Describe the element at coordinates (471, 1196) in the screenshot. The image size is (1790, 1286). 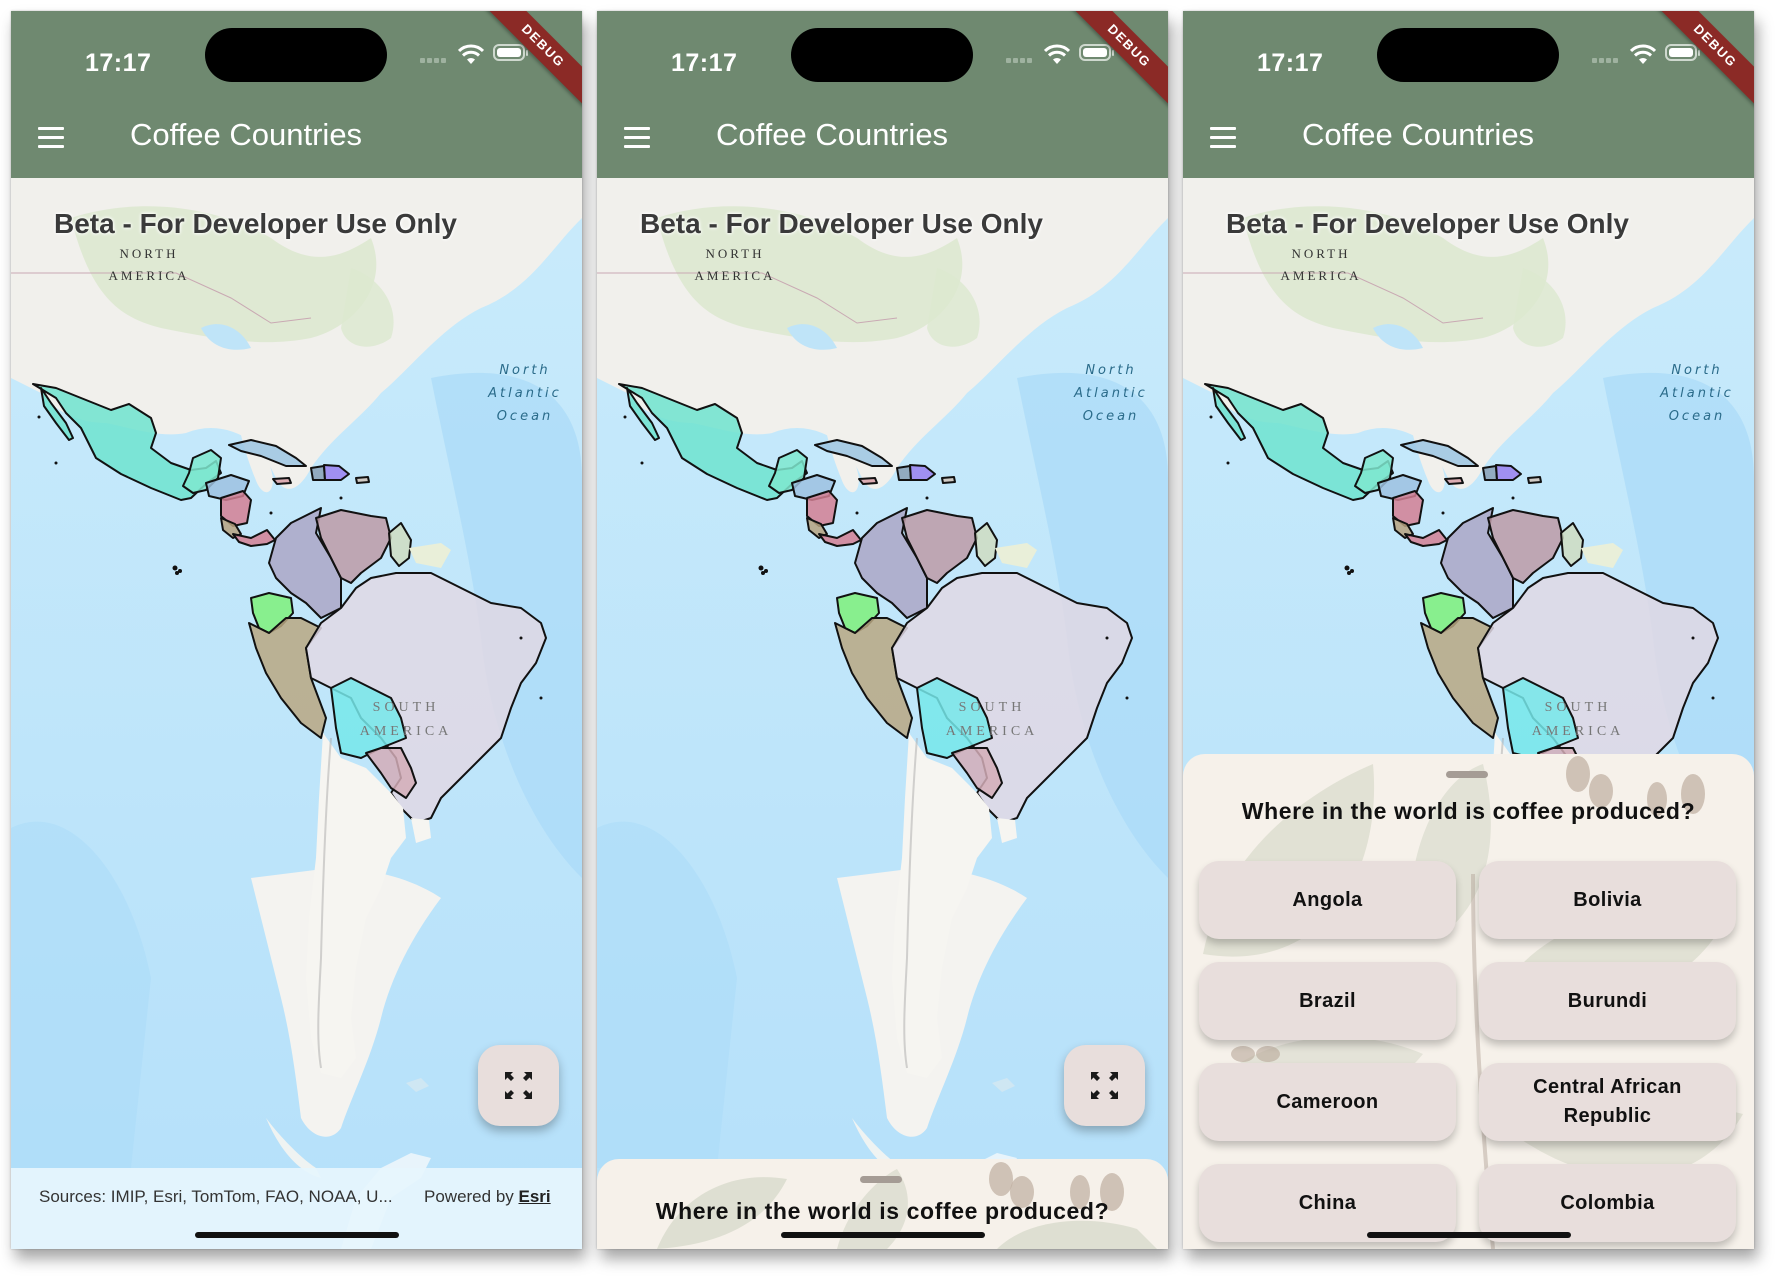
I see `powered-by-label: Powered by` at that location.